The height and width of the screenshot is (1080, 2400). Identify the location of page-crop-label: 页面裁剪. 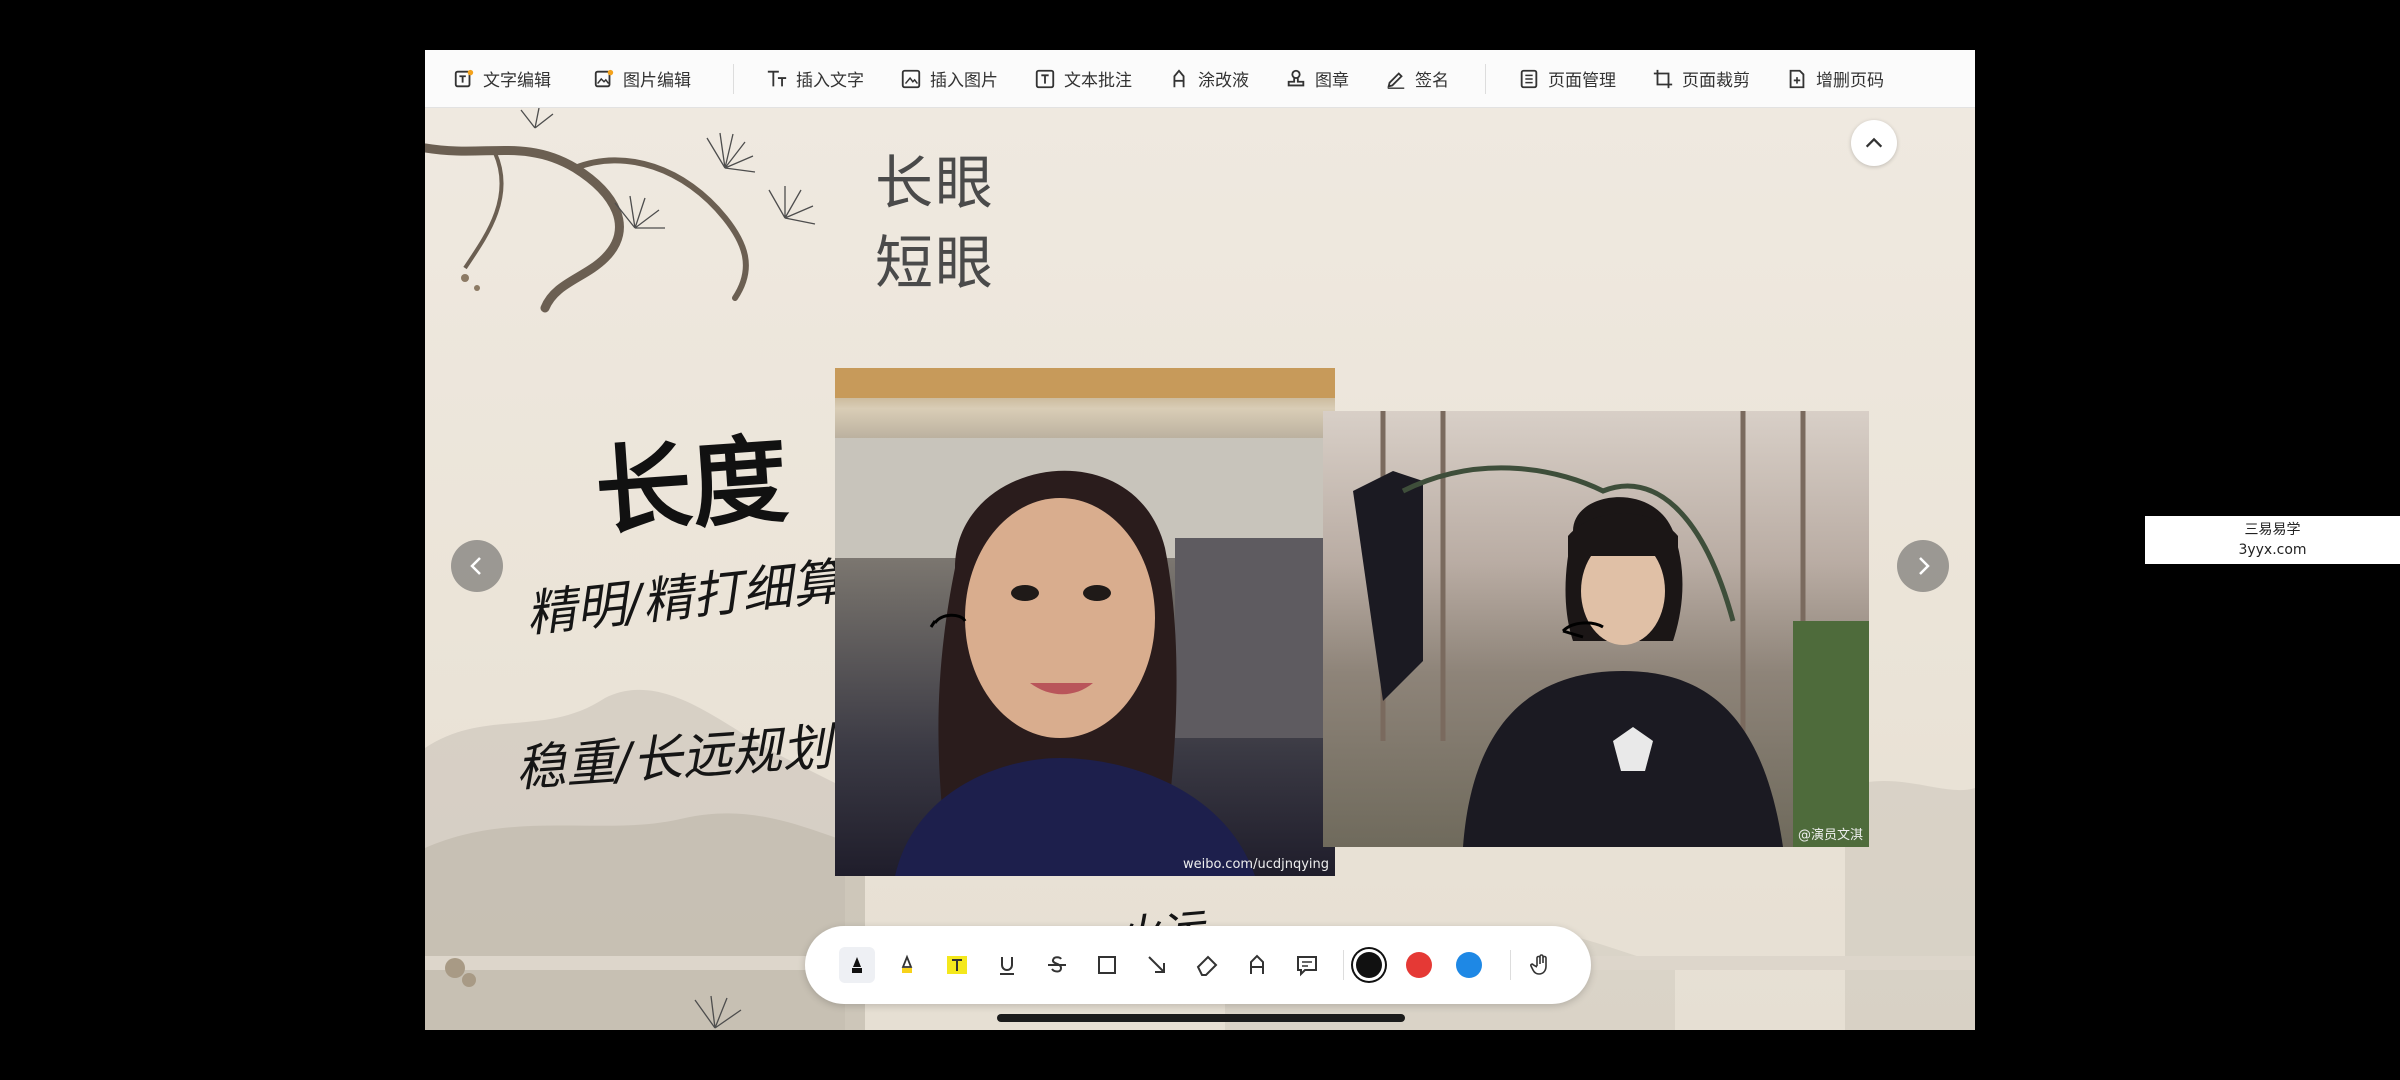
(1716, 81).